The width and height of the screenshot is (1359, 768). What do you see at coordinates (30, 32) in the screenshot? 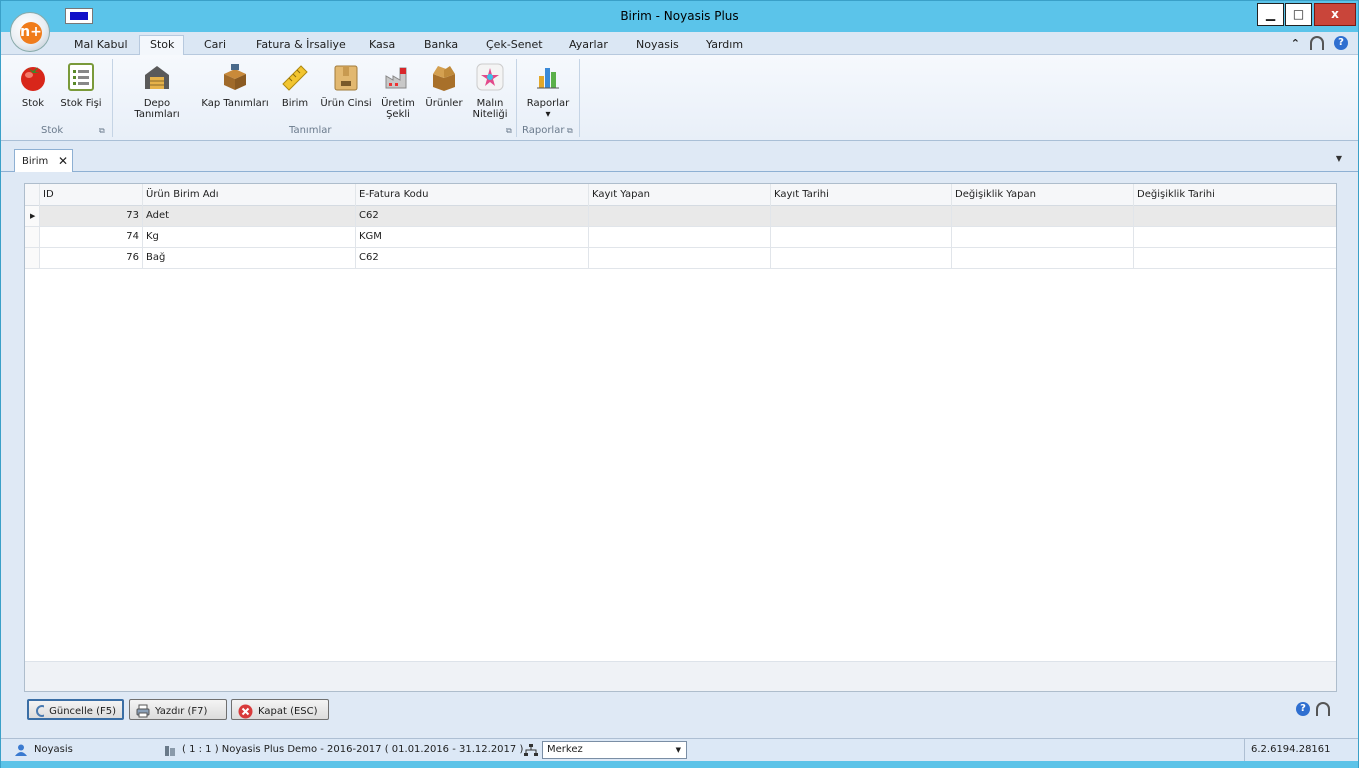
I see `application-menu-button: n+` at bounding box center [30, 32].